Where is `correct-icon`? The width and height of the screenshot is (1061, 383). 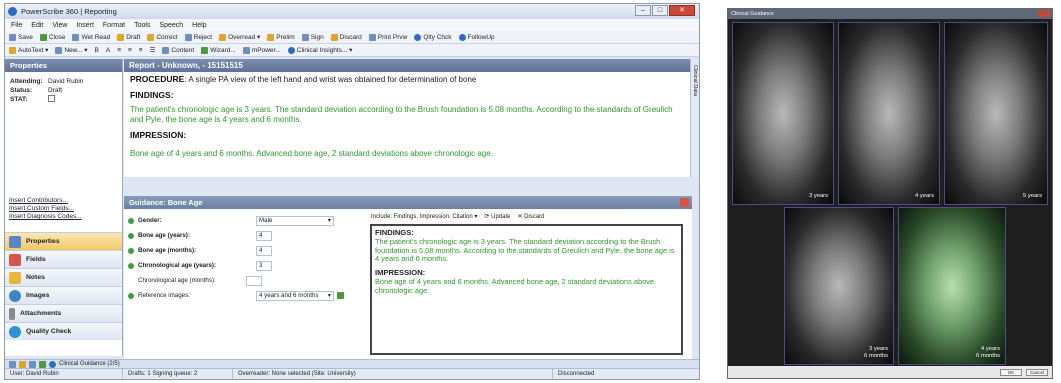 correct-icon is located at coordinates (151, 37).